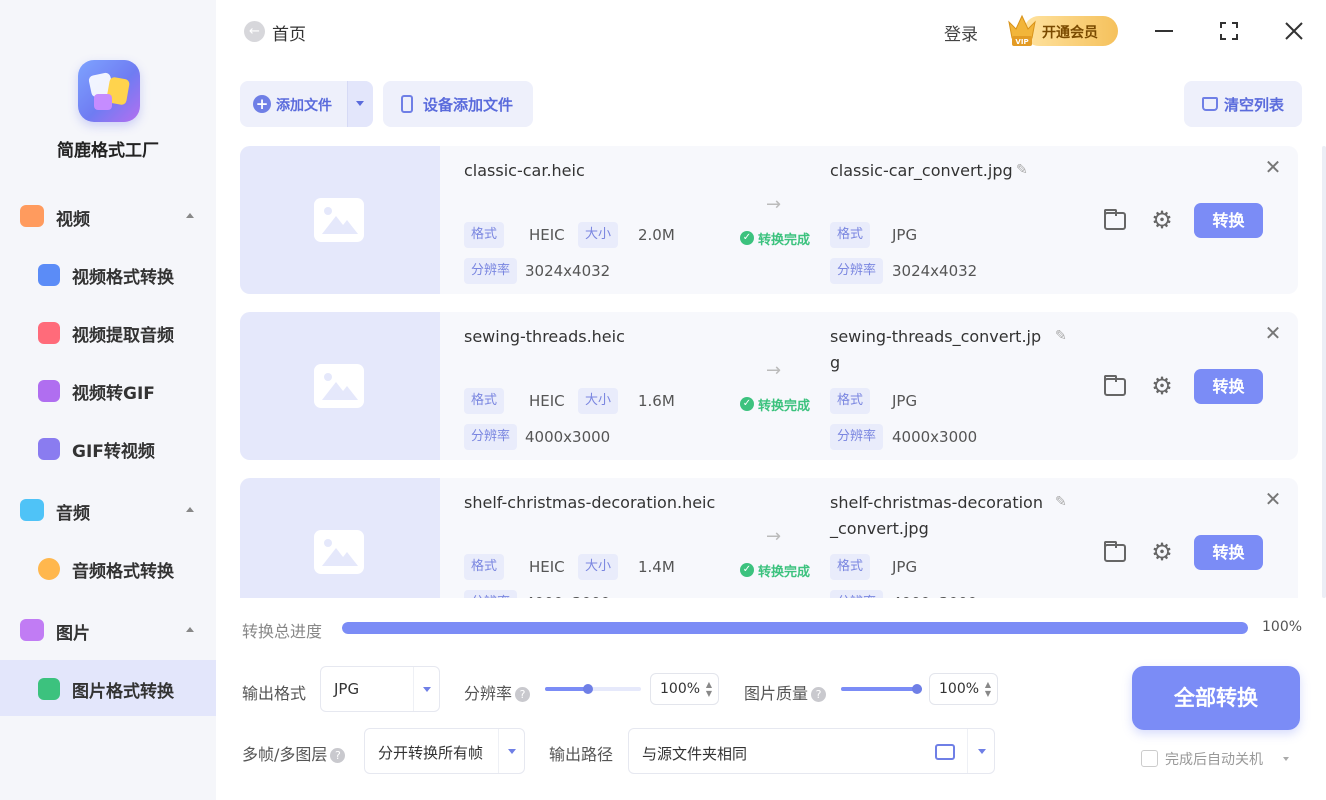 Image resolution: width=1326 pixels, height=800 pixels. What do you see at coordinates (1216, 698) in the screenshot?
I see `convert-all-button: 全部转换` at bounding box center [1216, 698].